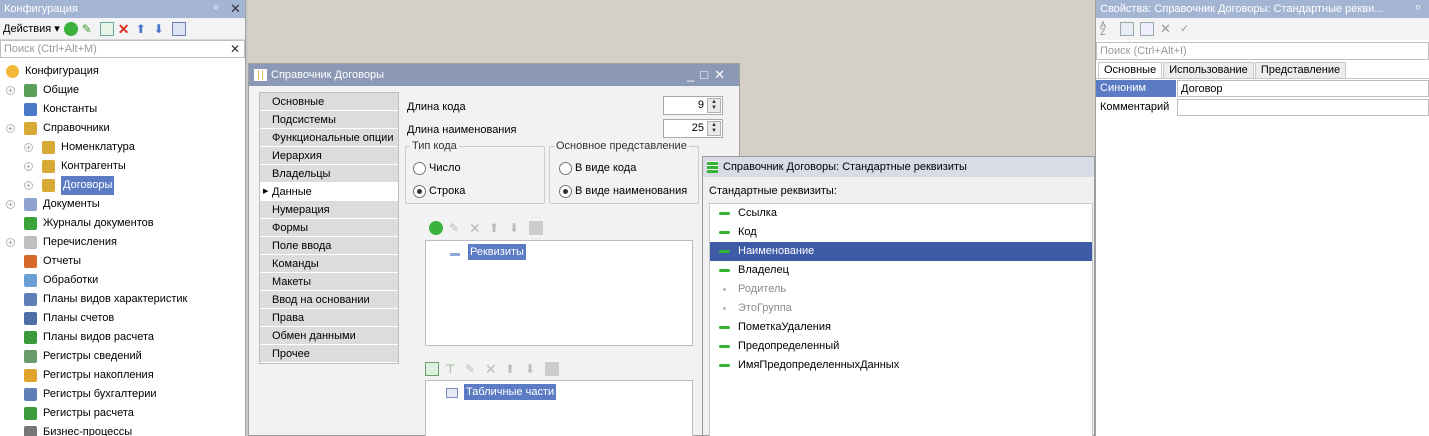  Describe the element at coordinates (1167, 29) in the screenshot. I see `cancel-icon: ✕` at that location.